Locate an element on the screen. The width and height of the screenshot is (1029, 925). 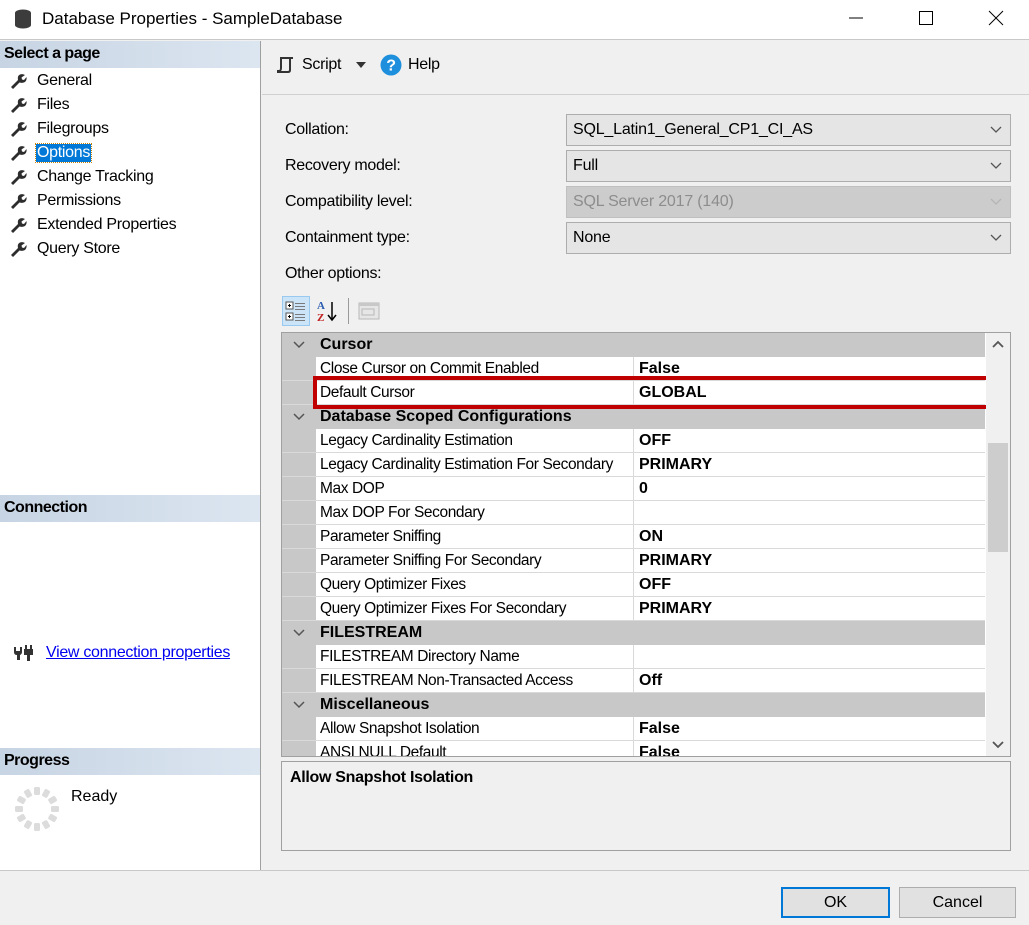
property-name: FILESTREAM Directory Name is located at coordinates (475, 656).